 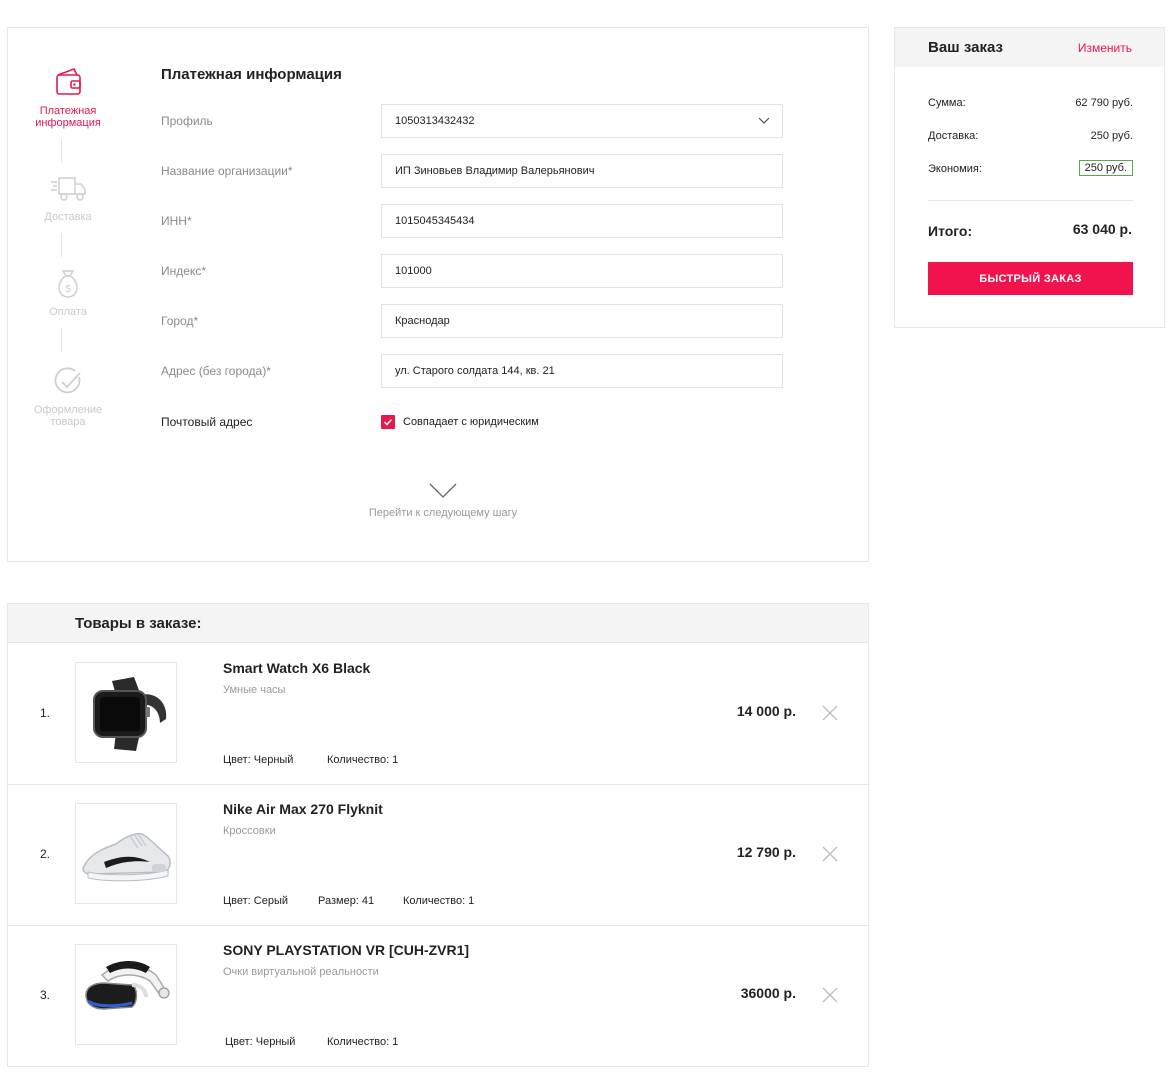 I want to click on delivery-label: Доставка:, so click(x=953, y=136).